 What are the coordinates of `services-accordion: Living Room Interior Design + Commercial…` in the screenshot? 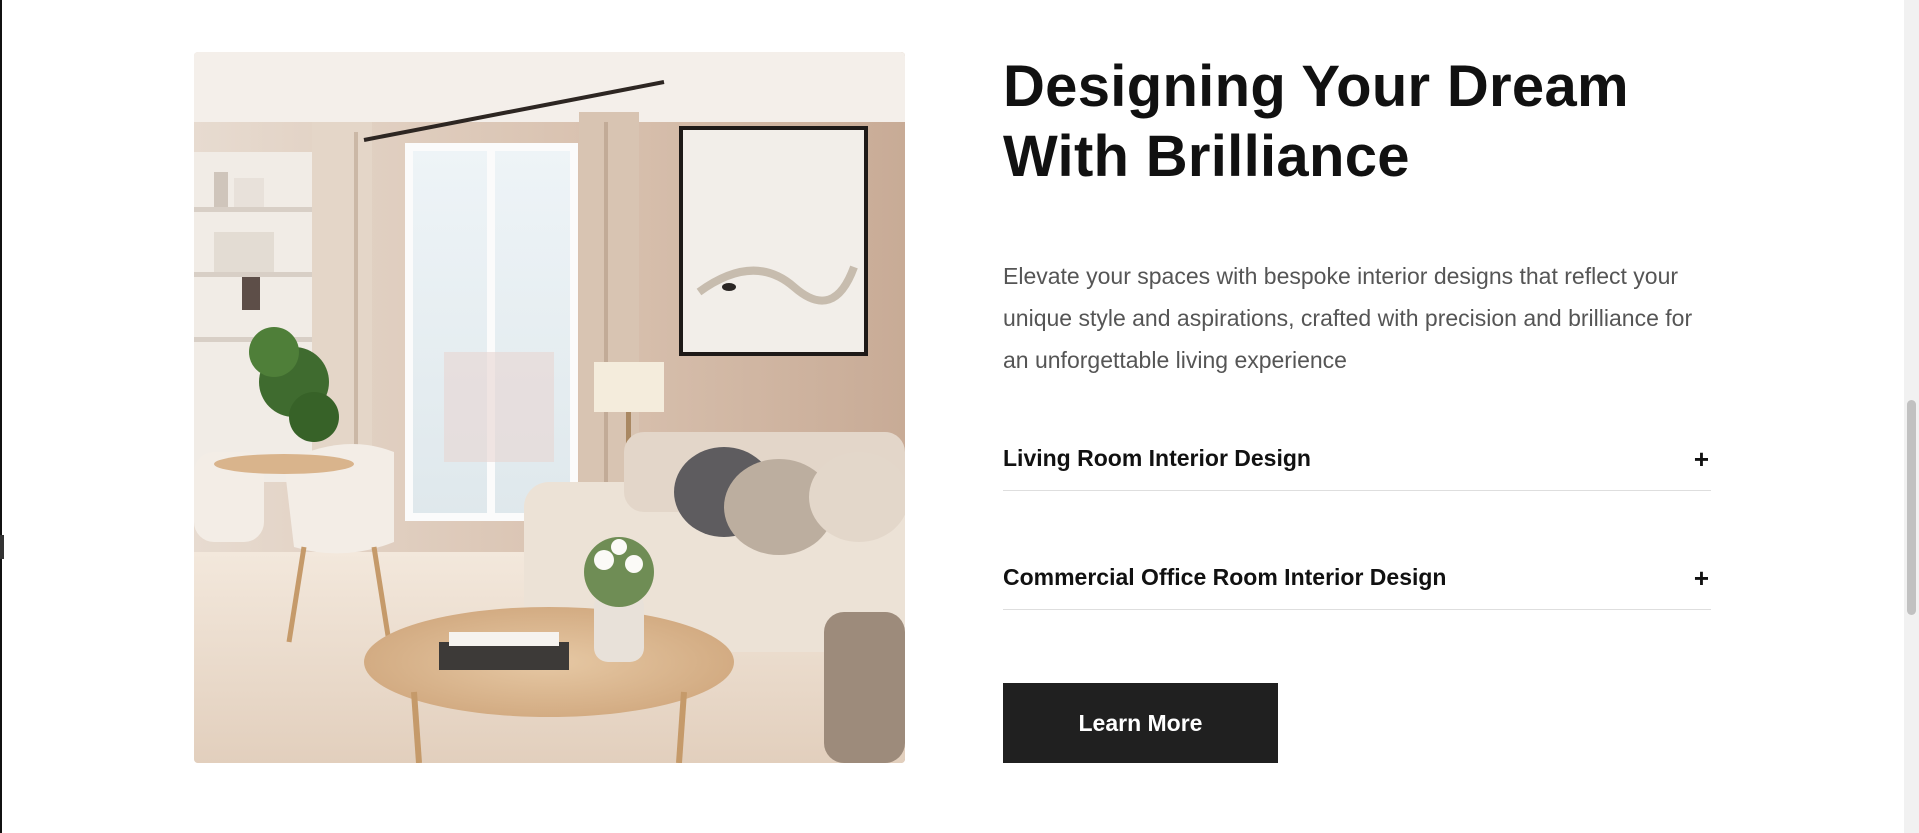 It's located at (1357, 518).